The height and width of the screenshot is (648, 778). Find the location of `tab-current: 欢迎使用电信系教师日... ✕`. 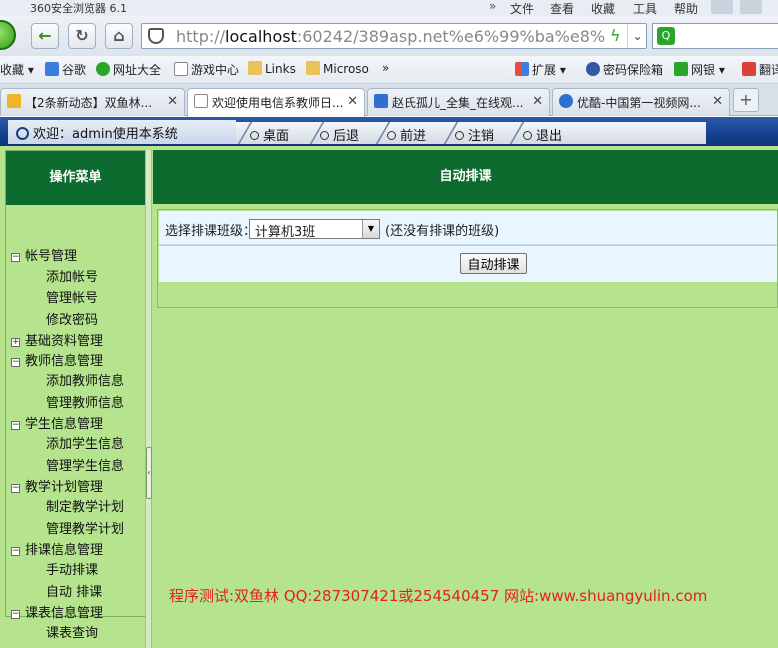

tab-current: 欢迎使用电信系教师日... ✕ is located at coordinates (276, 102).